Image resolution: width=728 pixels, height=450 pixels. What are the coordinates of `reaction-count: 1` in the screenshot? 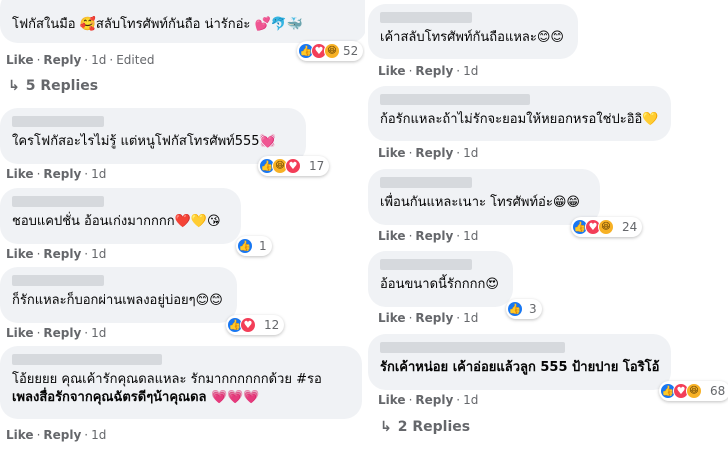 It's located at (263, 246).